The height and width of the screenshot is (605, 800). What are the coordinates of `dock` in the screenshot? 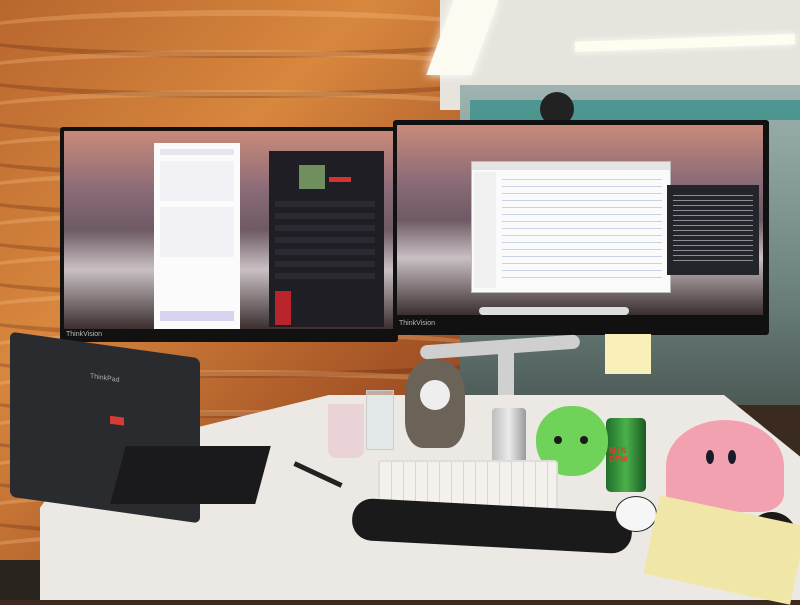 It's located at (554, 311).